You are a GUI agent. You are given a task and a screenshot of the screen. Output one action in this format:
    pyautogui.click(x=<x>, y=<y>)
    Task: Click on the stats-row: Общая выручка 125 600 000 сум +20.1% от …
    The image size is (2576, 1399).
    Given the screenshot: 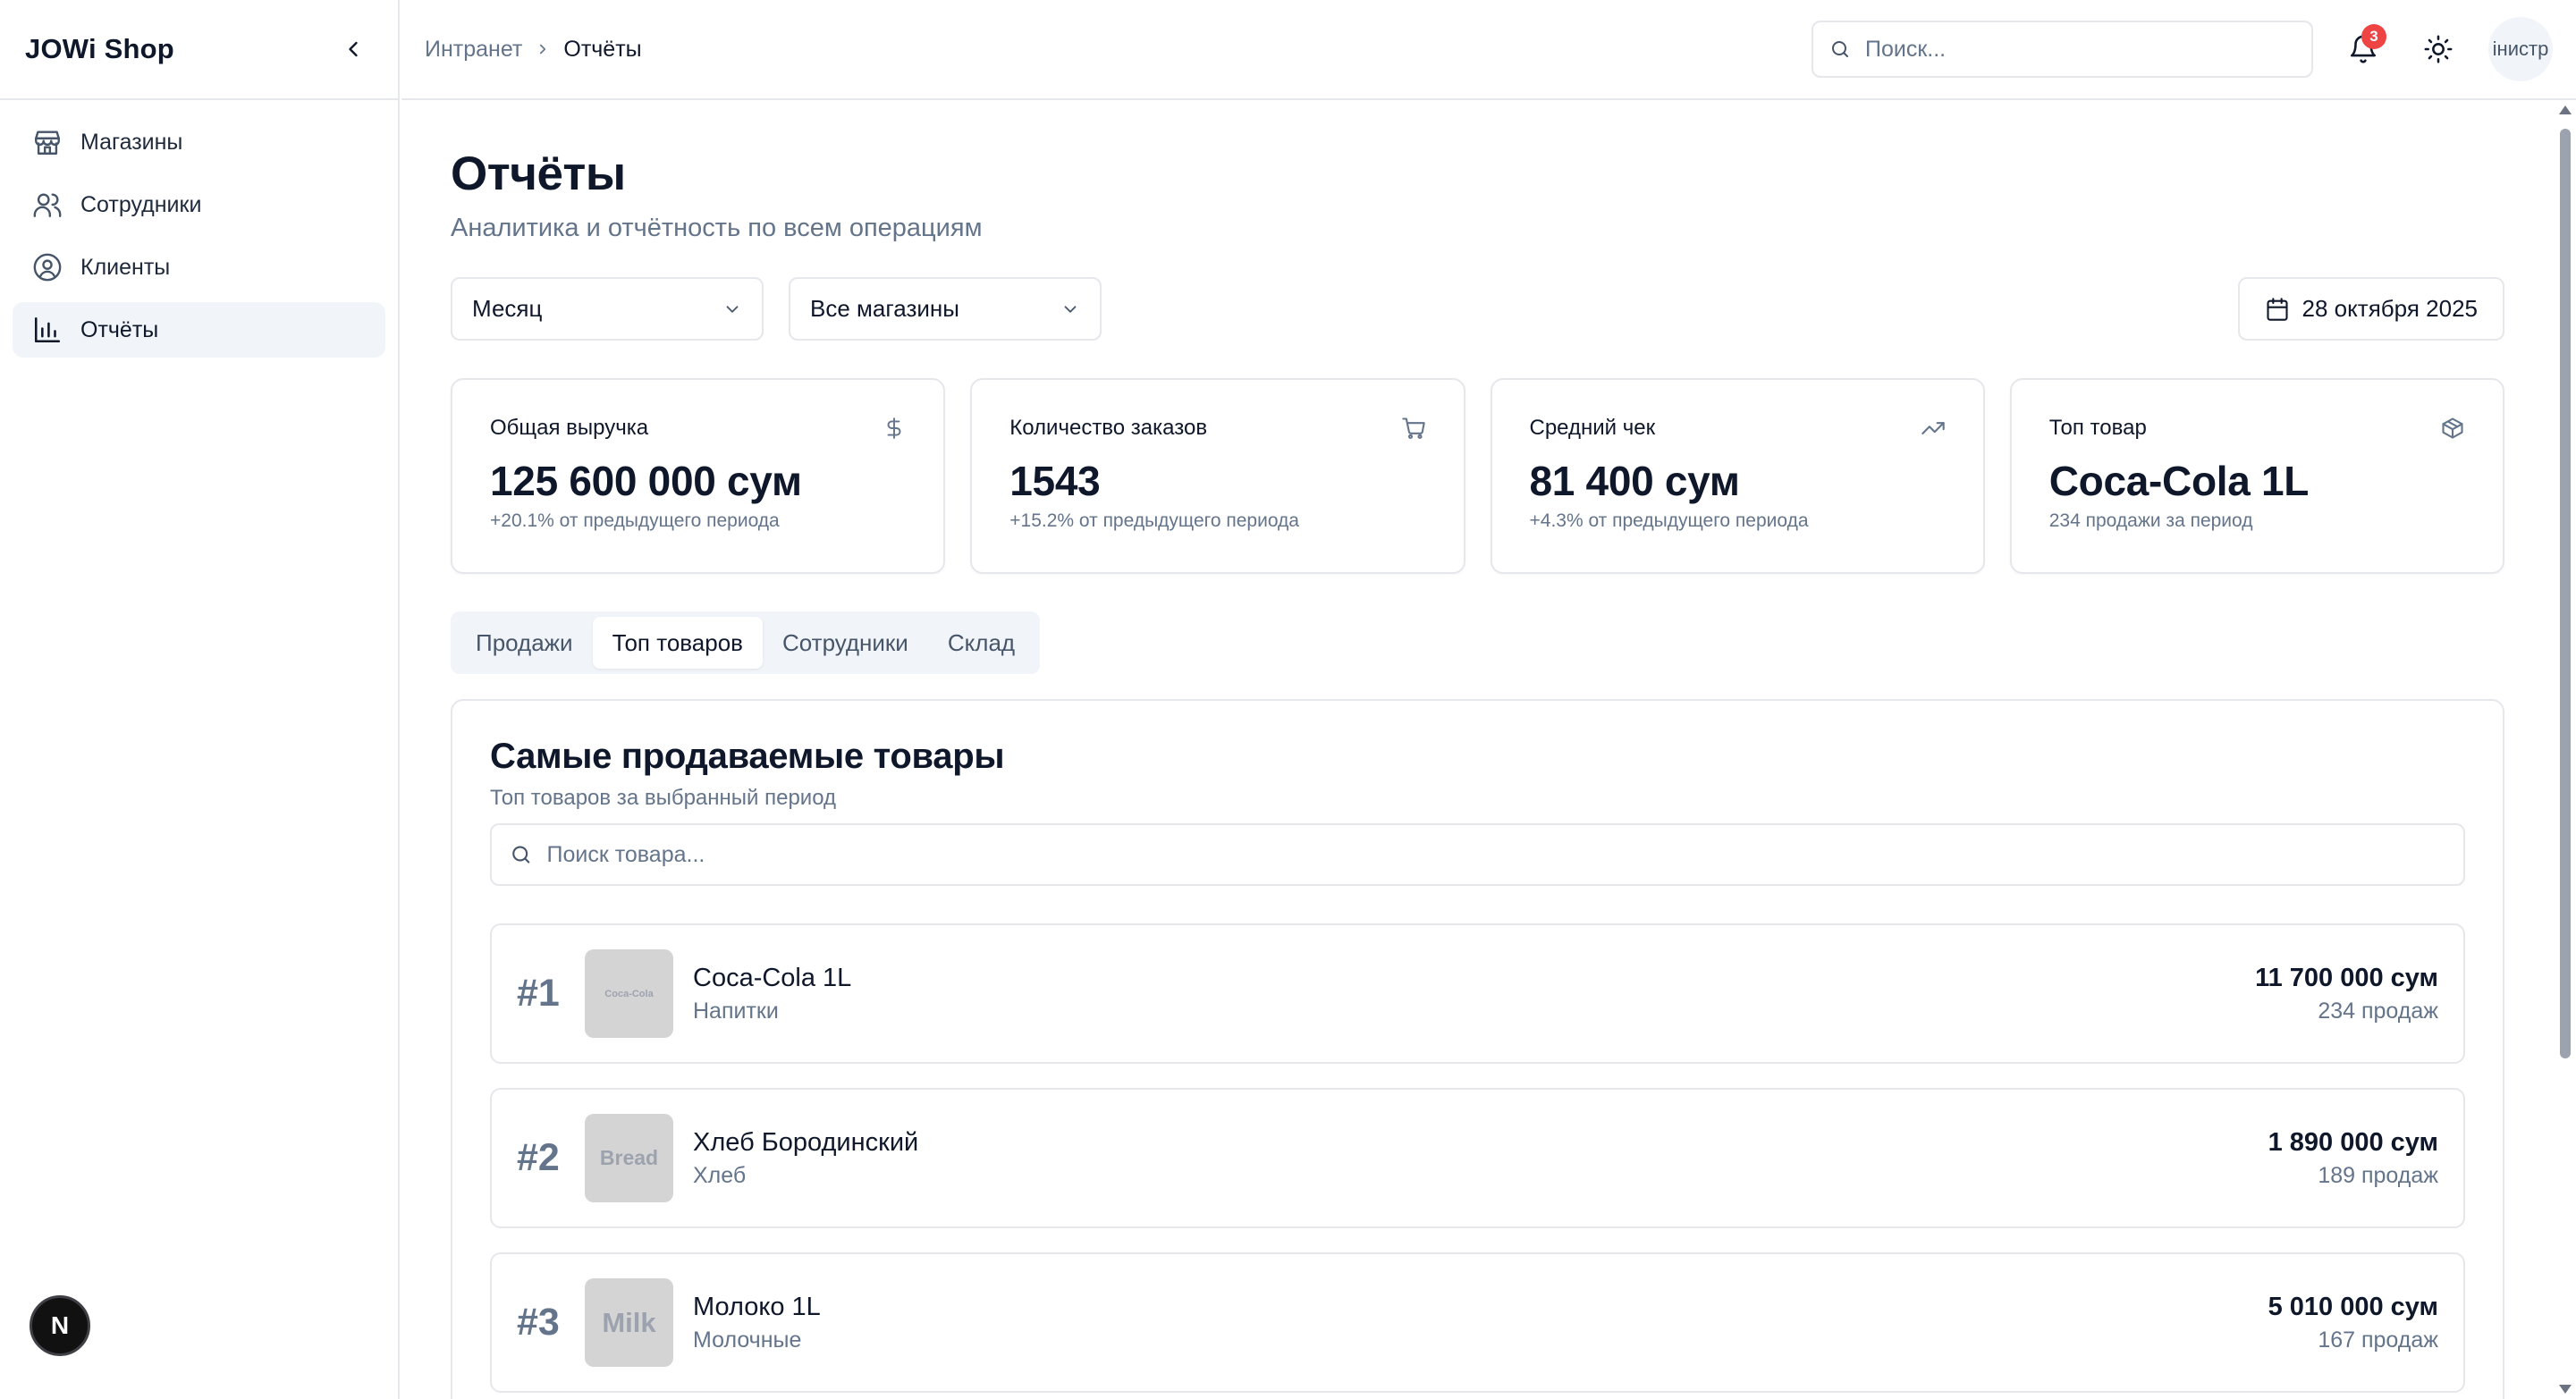 What is the action you would take?
    pyautogui.click(x=1477, y=476)
    